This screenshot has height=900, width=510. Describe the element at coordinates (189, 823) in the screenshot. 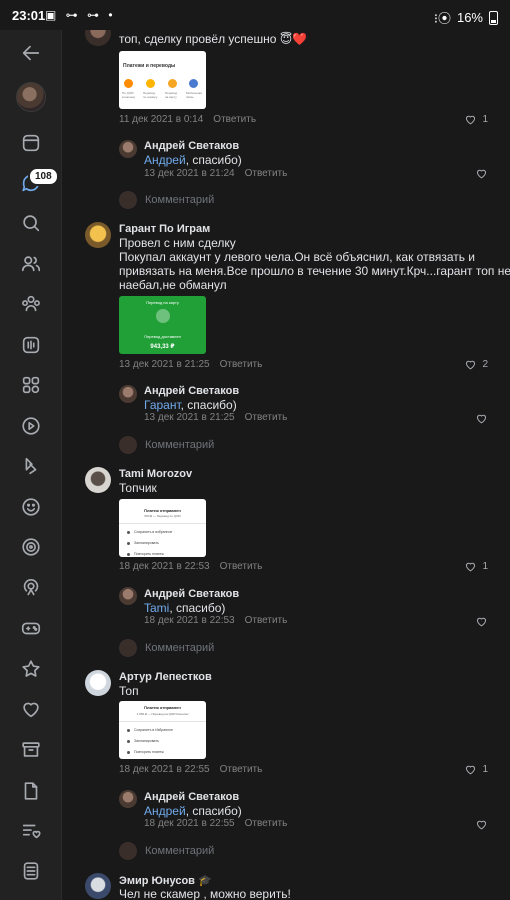

I see `reply-date: 18 дек 2021 в 22:55` at that location.